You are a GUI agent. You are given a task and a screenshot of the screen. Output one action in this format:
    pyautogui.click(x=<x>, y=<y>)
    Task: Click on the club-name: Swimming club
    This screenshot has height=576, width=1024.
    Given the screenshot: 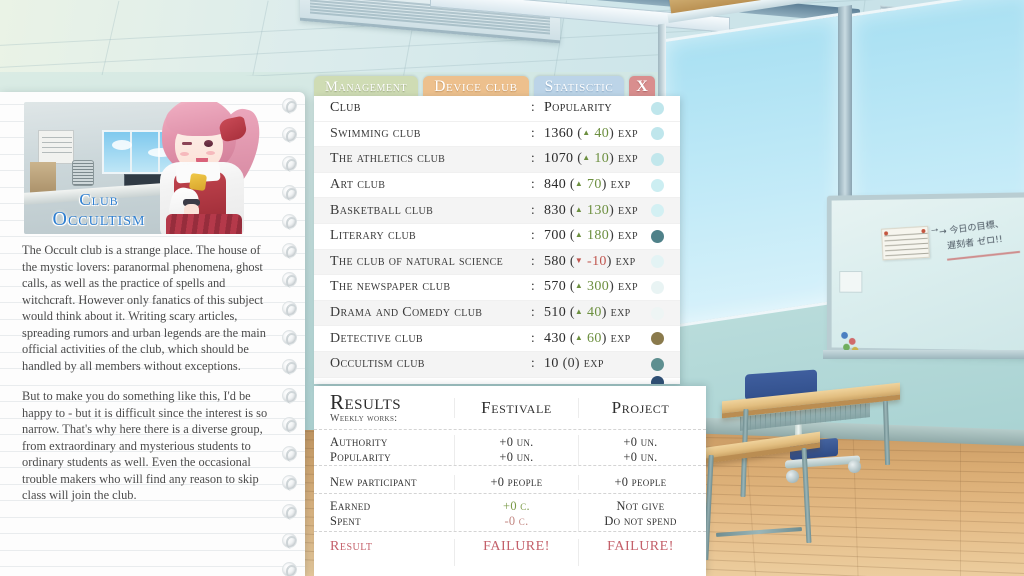 What is the action you would take?
    pyautogui.click(x=375, y=133)
    